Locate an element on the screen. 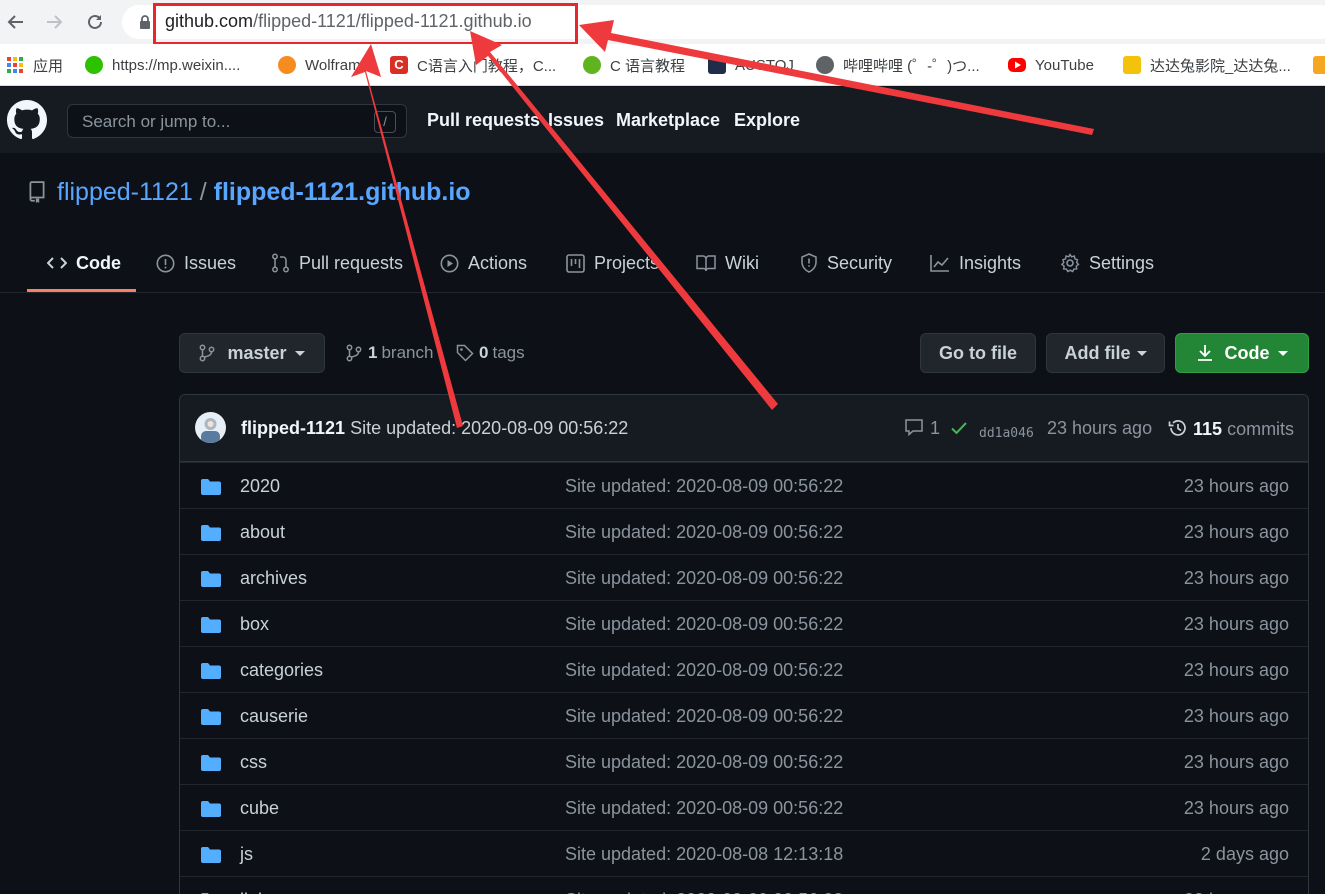  tab-issues: Issues is located at coordinates (196, 263).